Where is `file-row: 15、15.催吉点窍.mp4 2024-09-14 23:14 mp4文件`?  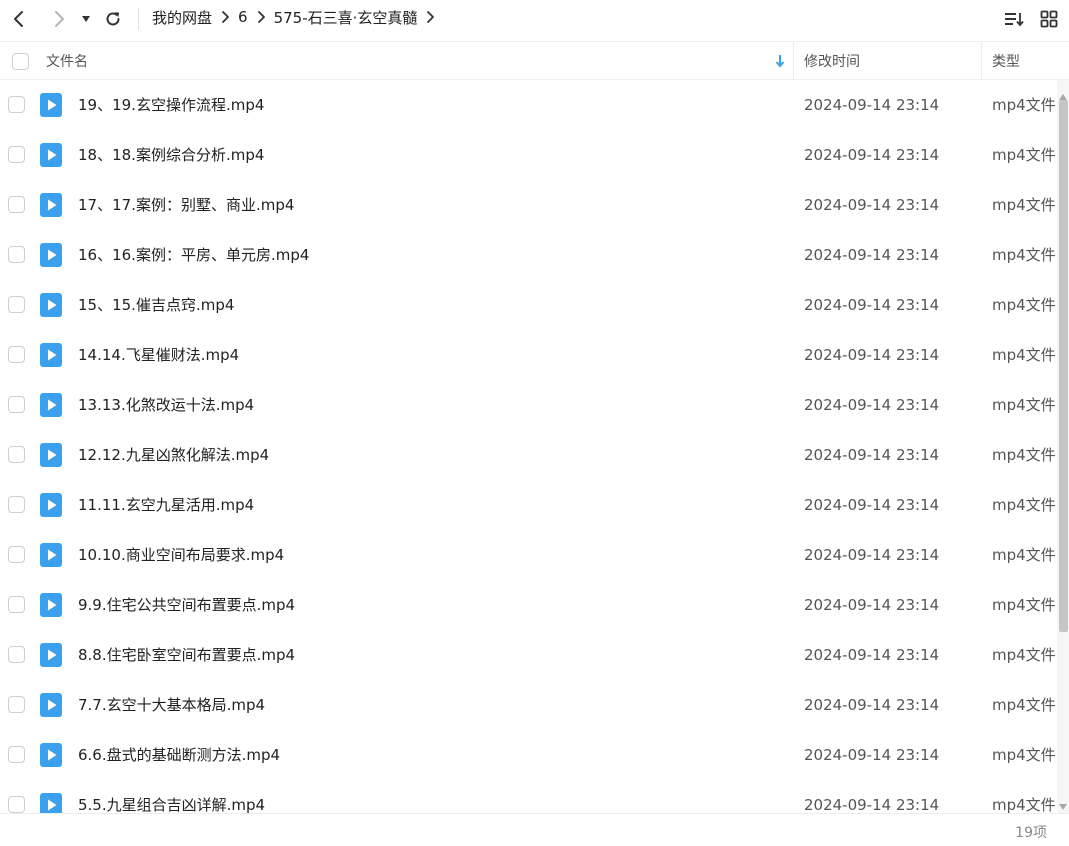 file-row: 15、15.催吉点窍.mp4 2024-09-14 23:14 mp4文件 is located at coordinates (528, 305).